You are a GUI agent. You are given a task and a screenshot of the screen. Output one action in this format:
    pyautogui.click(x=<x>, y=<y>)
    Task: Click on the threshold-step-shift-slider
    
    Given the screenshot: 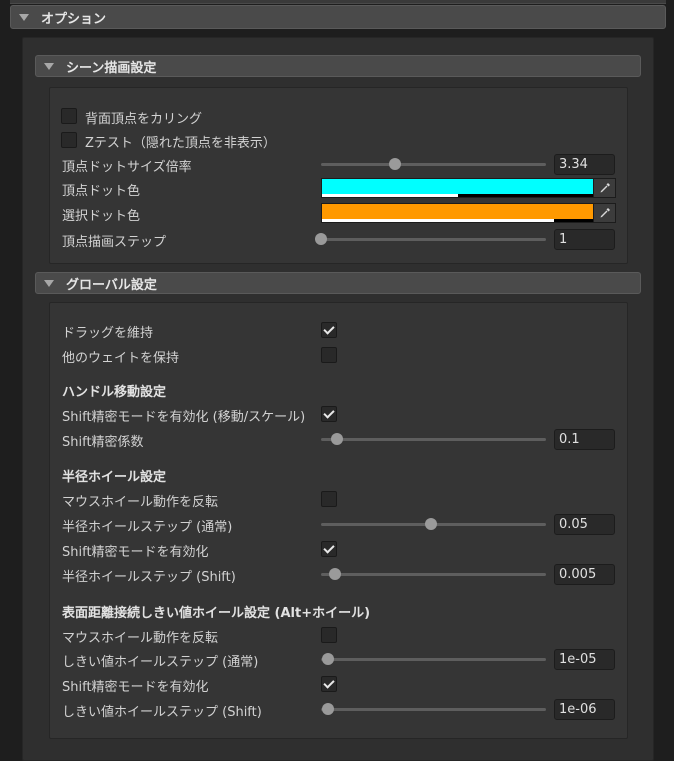 What is the action you would take?
    pyautogui.click(x=433, y=709)
    